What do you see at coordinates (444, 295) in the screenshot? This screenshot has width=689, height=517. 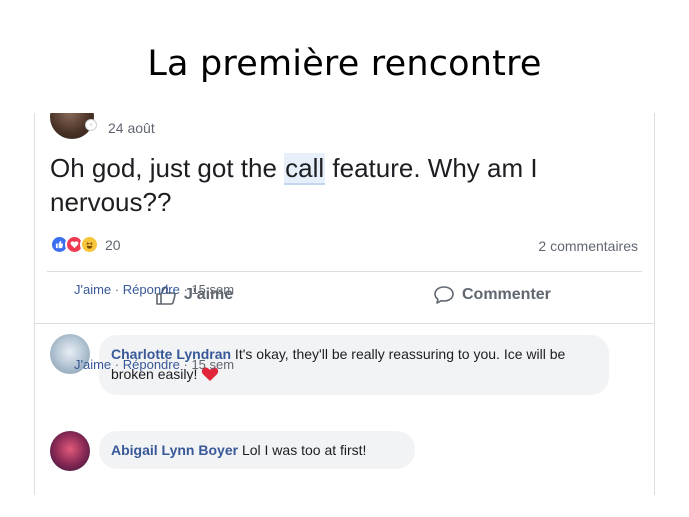 I see `comment-icon` at bounding box center [444, 295].